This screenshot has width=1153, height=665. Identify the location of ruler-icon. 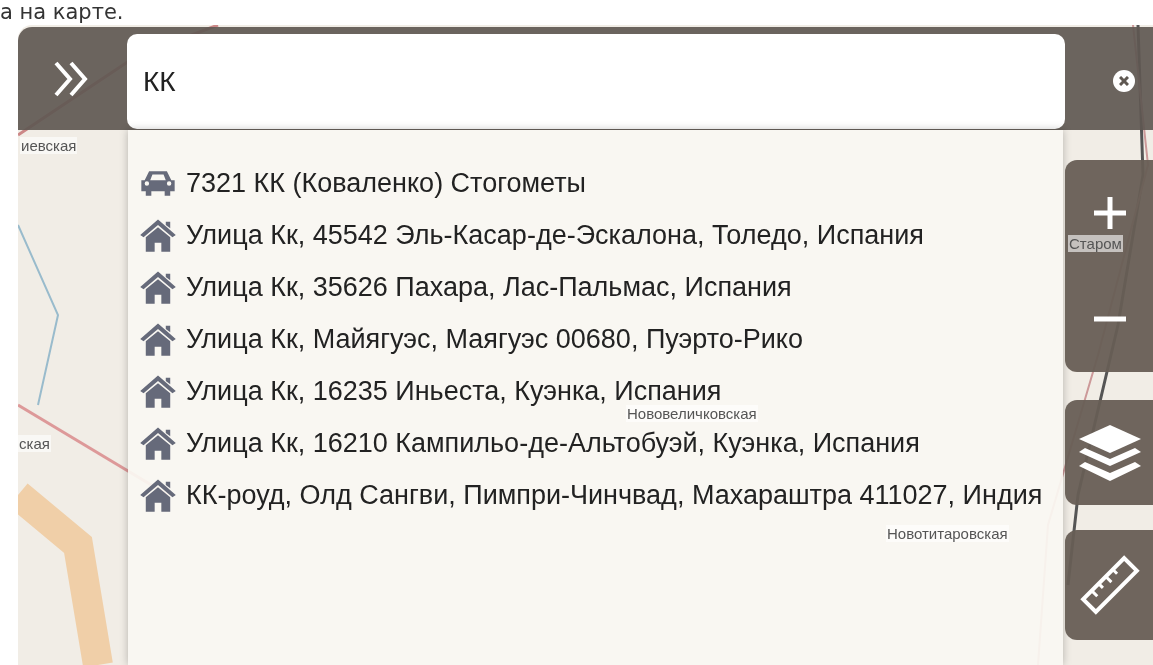
(1110, 585).